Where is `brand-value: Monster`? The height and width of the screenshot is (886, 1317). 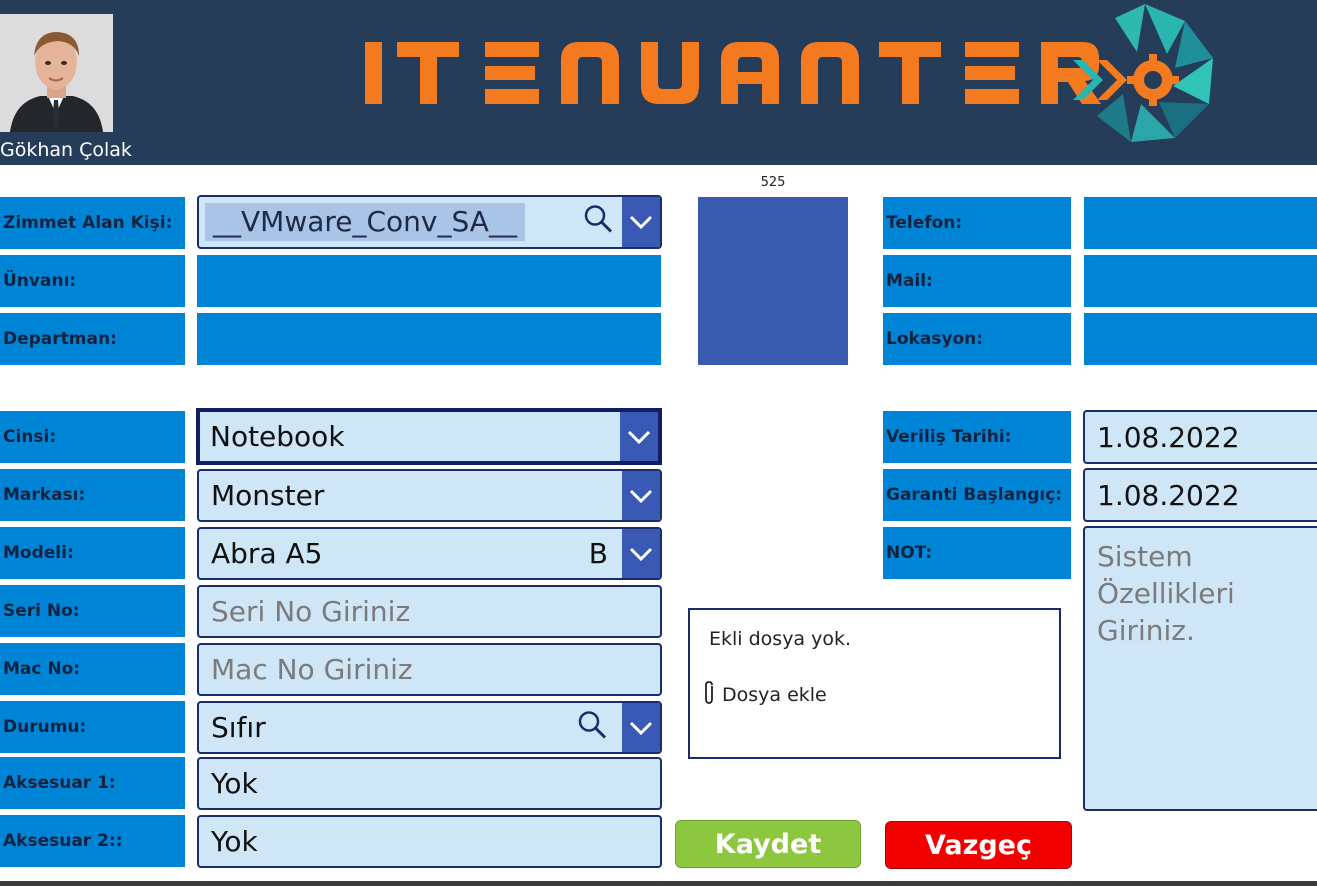 brand-value: Monster is located at coordinates (268, 495).